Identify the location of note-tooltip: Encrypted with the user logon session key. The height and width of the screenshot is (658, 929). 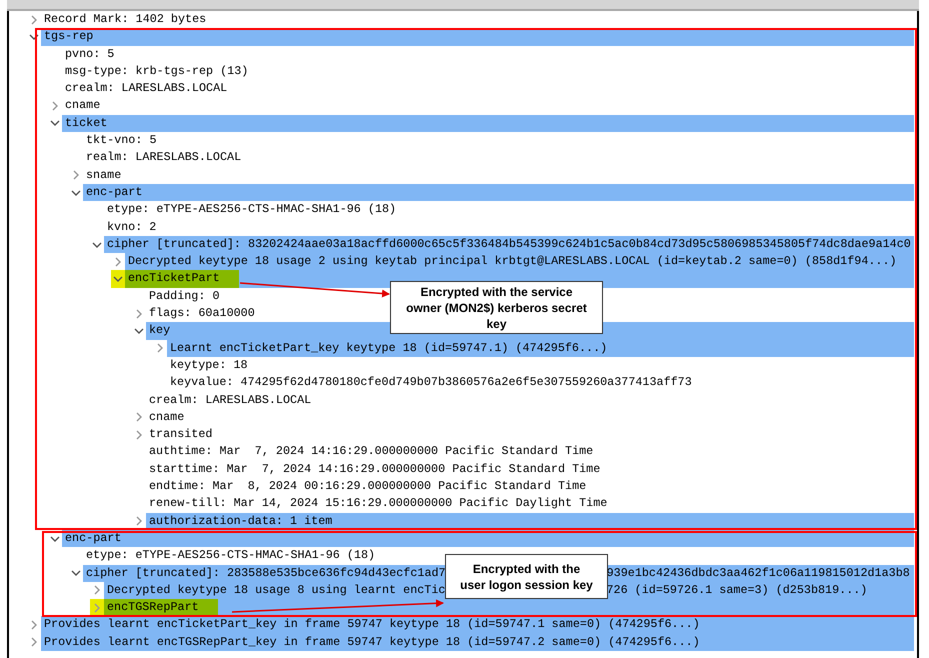
(526, 576).